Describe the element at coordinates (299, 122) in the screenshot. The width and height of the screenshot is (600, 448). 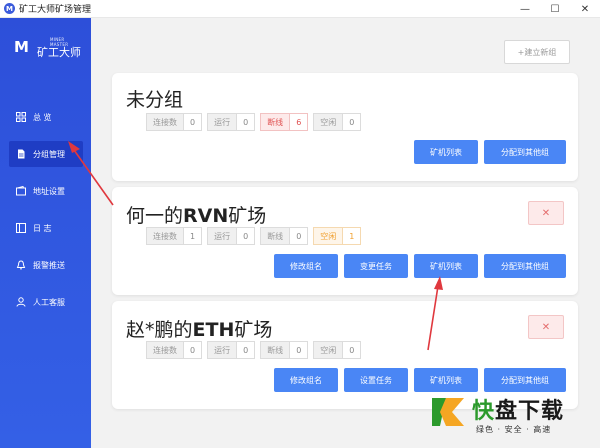
I see `stat-value: 6` at that location.